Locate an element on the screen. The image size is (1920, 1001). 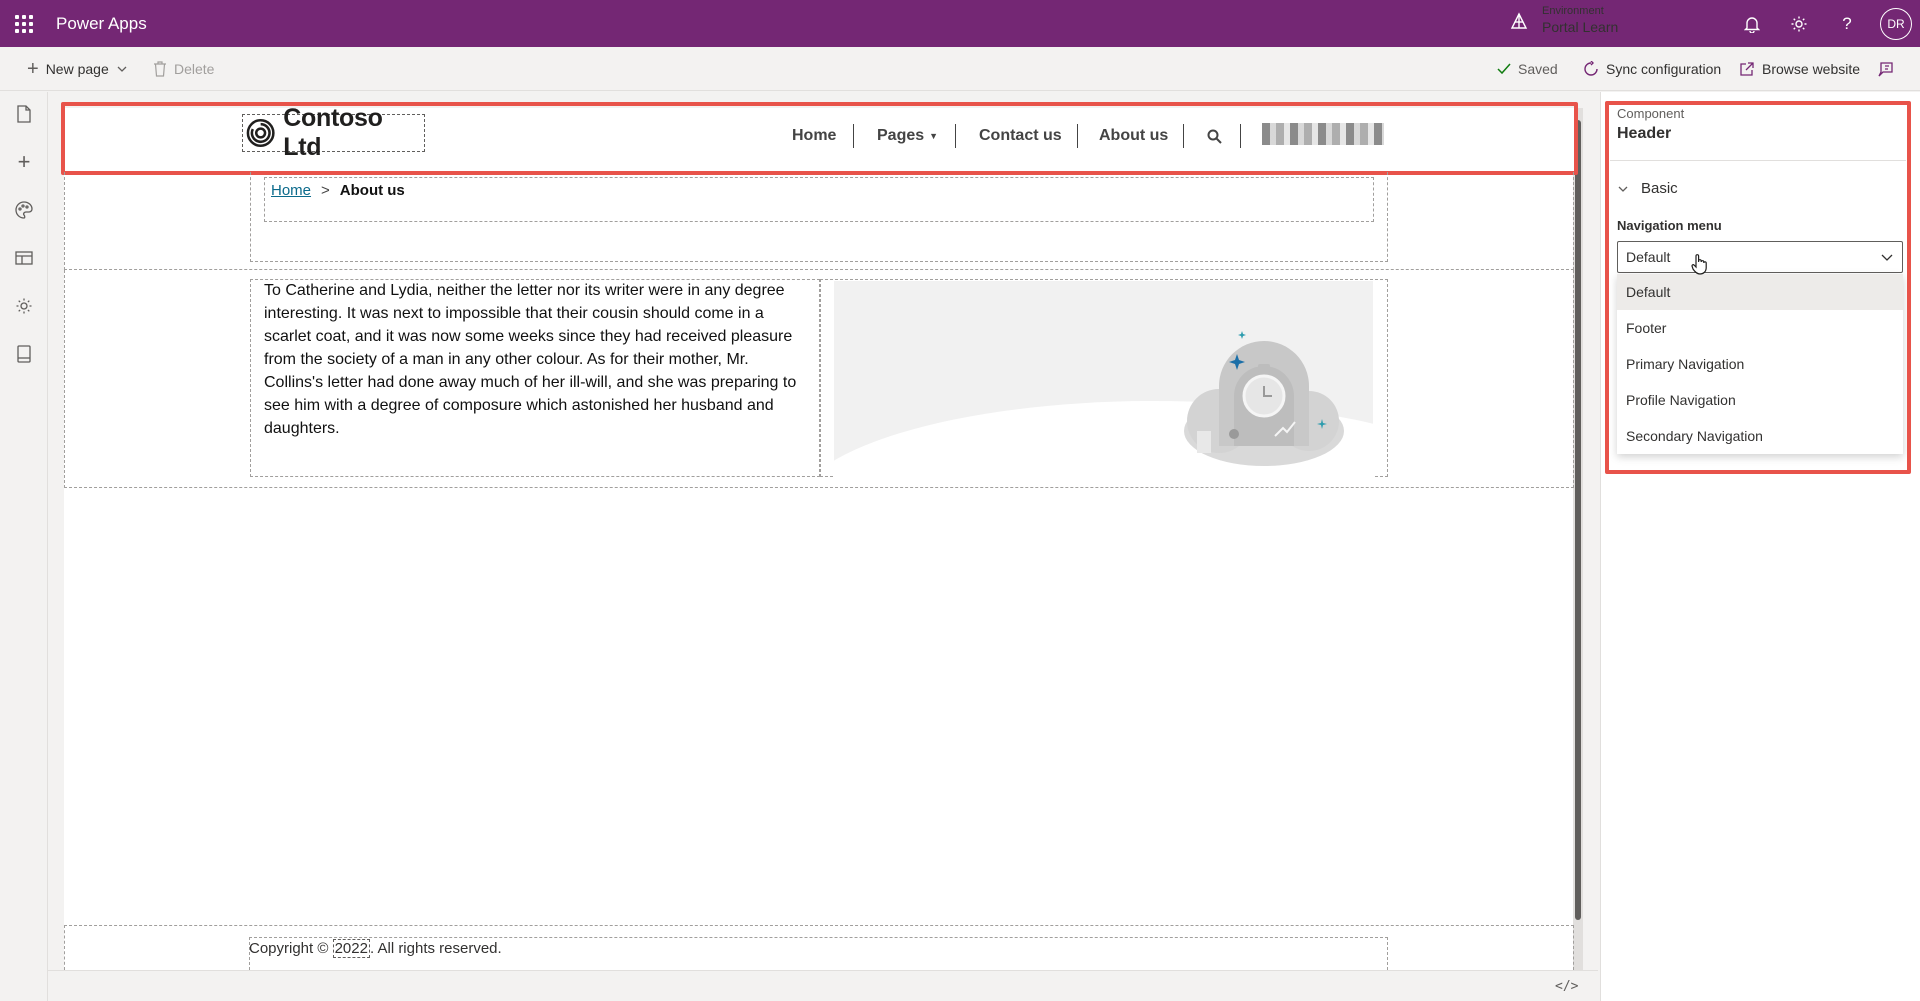
new-page-label: New page is located at coordinates (77, 69).